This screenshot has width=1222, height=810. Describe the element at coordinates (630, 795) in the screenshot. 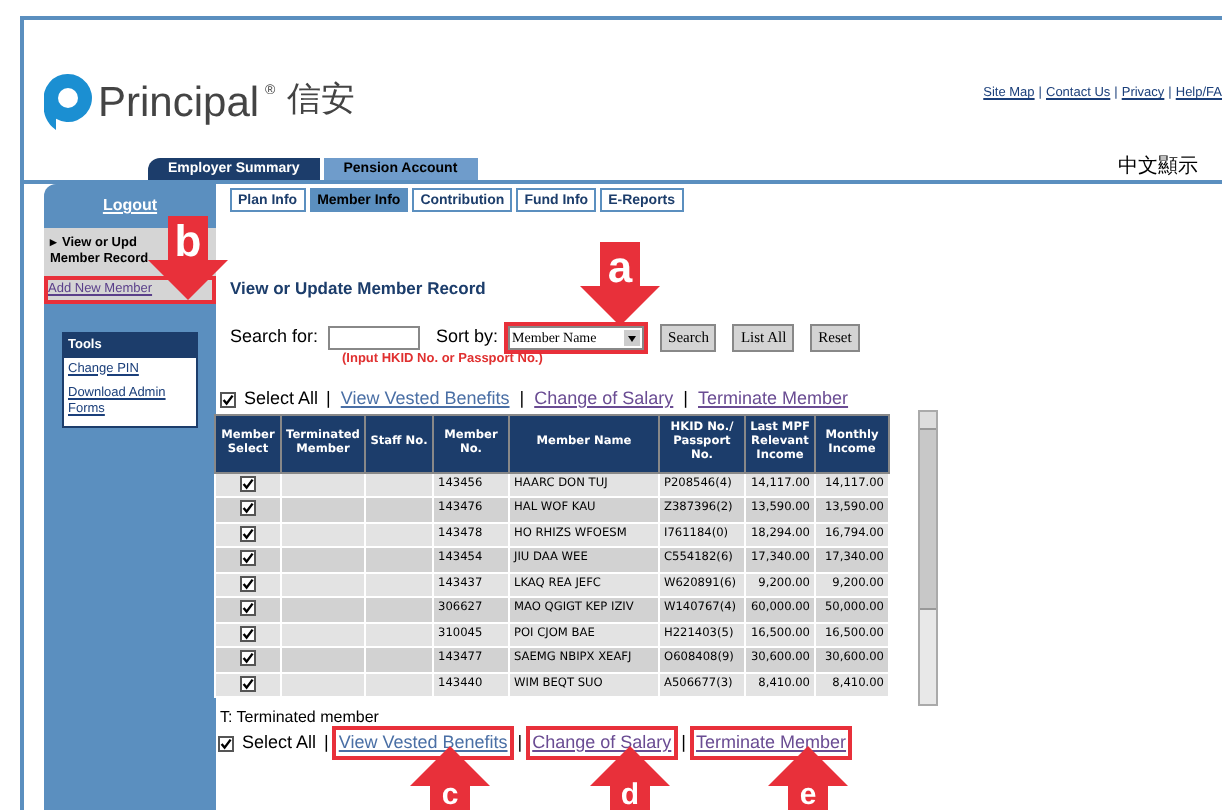

I see `callout-letter: d` at that location.